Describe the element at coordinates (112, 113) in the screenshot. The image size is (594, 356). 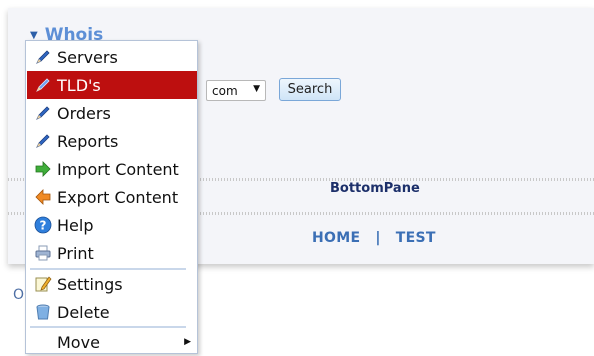
I see `menu-item-orders: Orders` at that location.